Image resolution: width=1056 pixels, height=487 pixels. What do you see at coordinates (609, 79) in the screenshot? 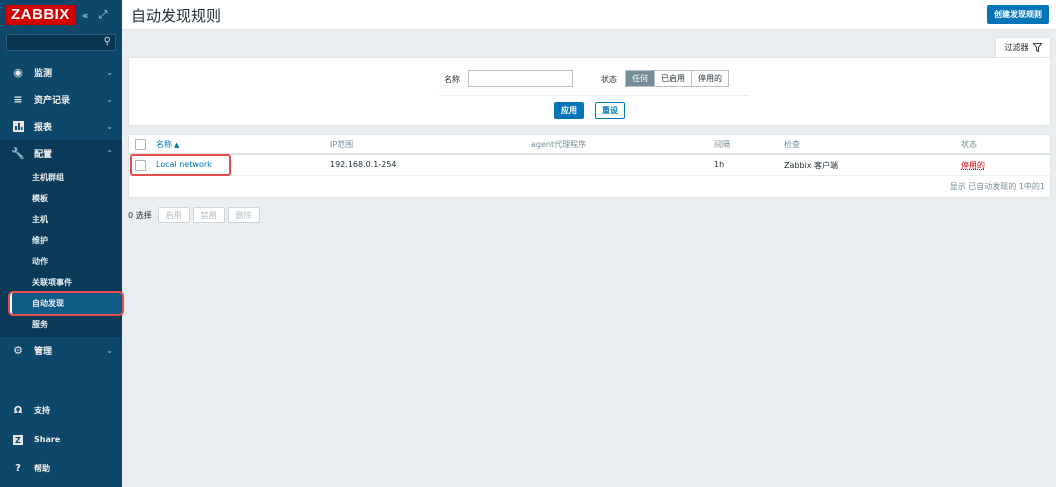
I see `status-filter-label: 状态` at bounding box center [609, 79].